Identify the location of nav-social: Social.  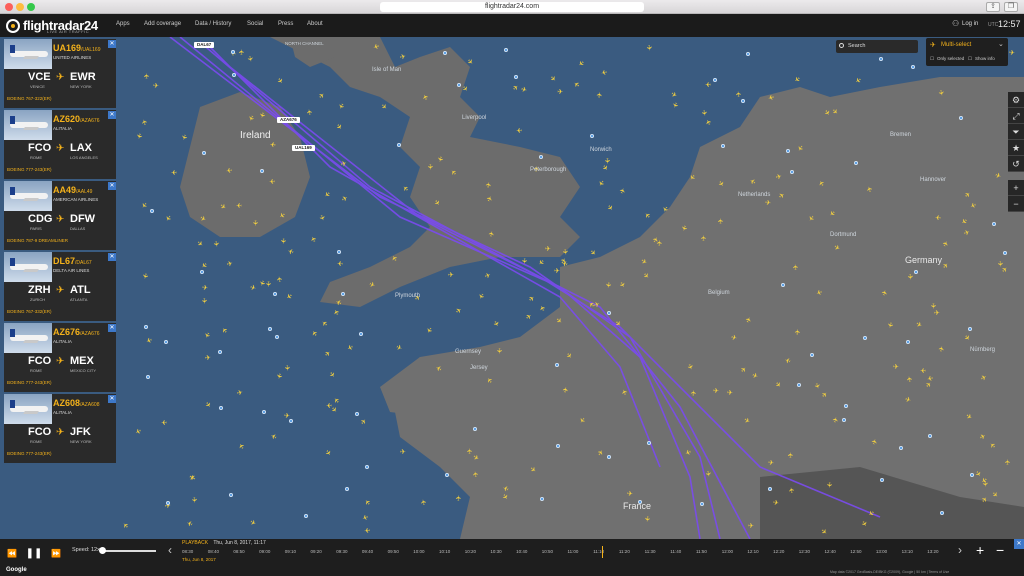
(255, 24).